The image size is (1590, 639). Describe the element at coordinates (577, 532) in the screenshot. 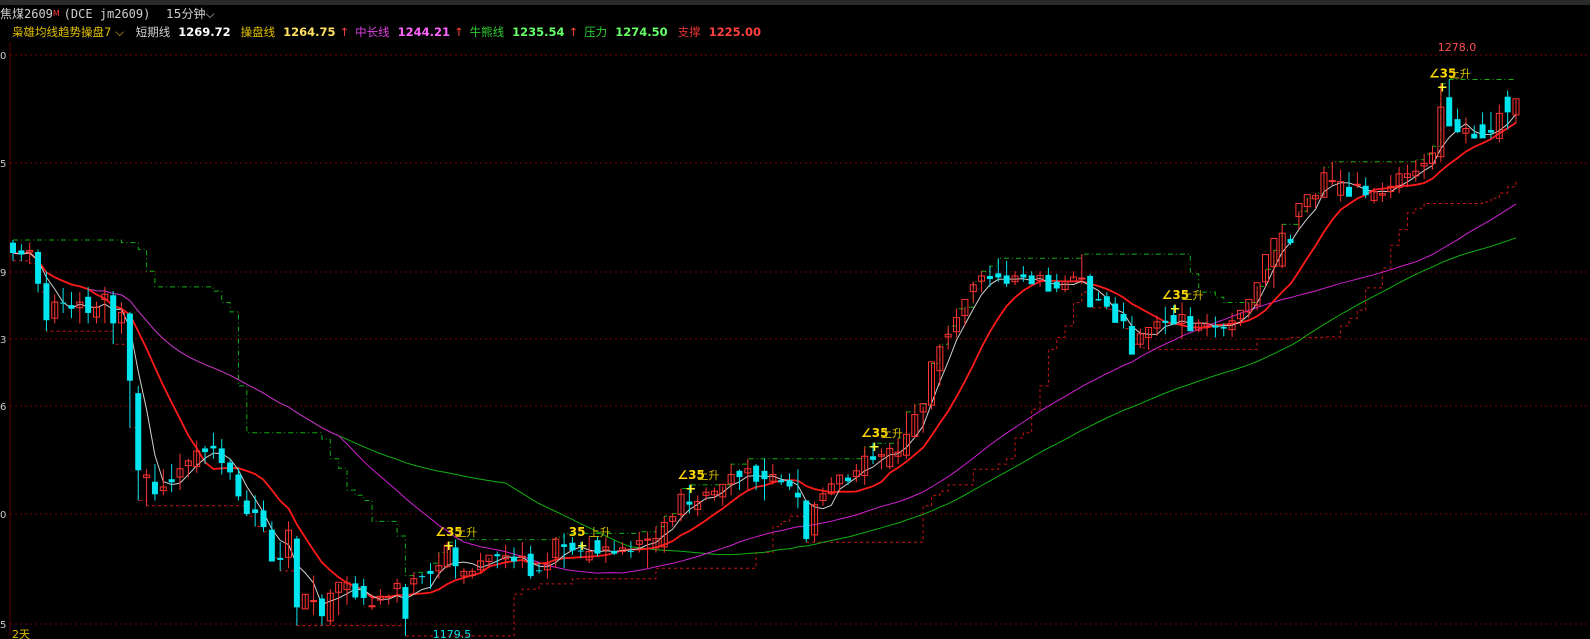

I see `signal-label: 35` at that location.